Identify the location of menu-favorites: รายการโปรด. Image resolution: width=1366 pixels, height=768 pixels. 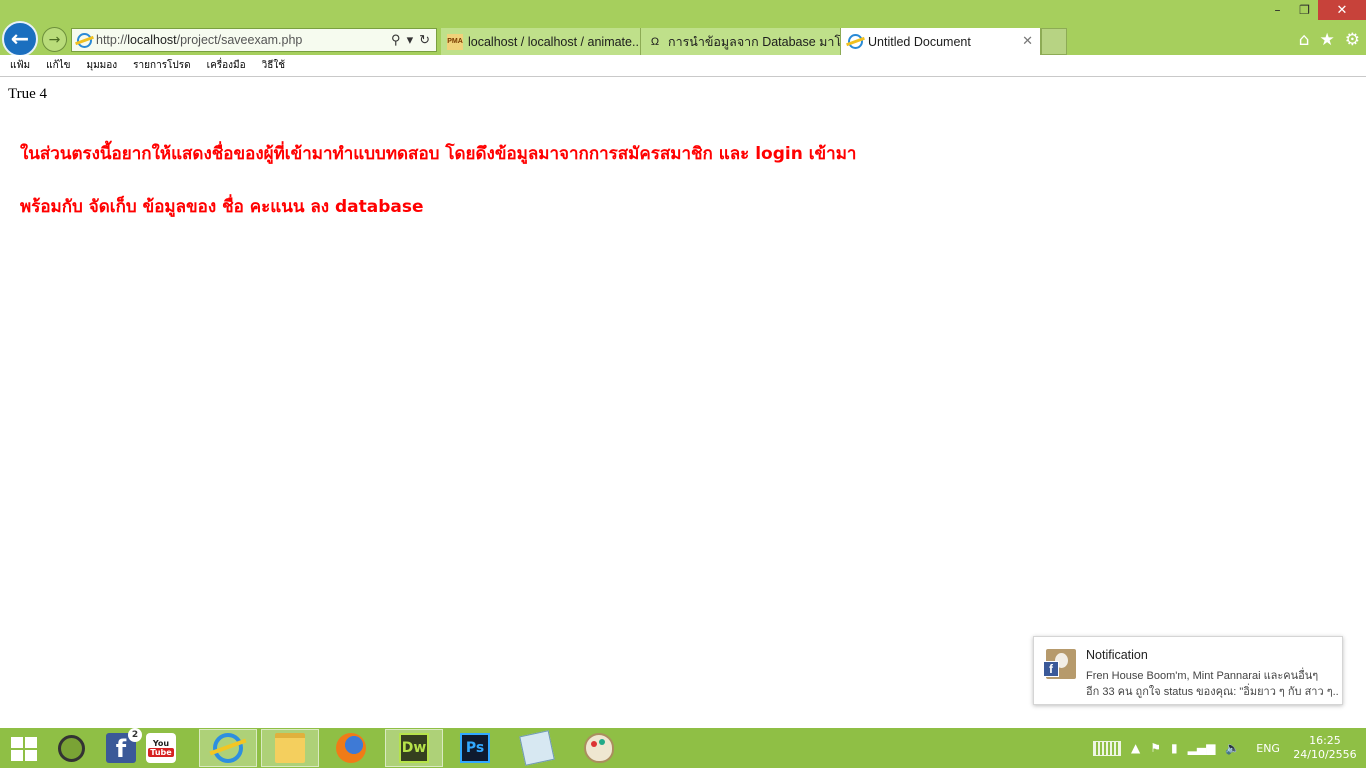
(161, 65).